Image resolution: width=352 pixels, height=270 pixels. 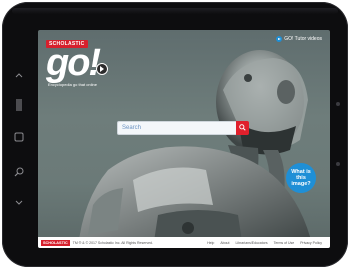 I want to click on what-is-this-image-button: What is this image?, so click(x=301, y=178).